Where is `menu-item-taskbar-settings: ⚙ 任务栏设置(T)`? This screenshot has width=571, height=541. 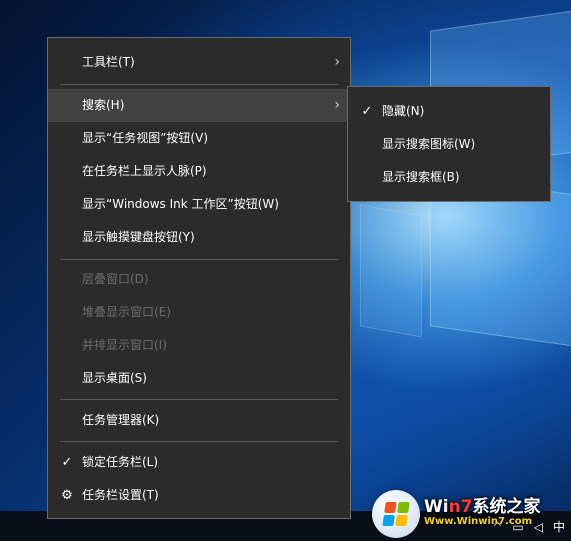
menu-item-taskbar-settings: ⚙ 任务栏设置(T) is located at coordinates (199, 495).